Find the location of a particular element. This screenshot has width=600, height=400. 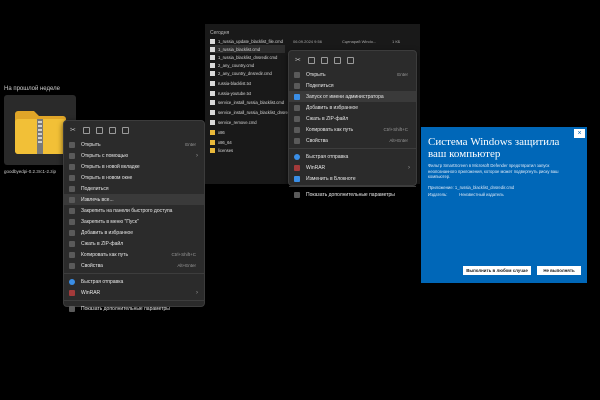

file-name: 1_russia_blacklist.cmd is located at coordinates (239, 49).